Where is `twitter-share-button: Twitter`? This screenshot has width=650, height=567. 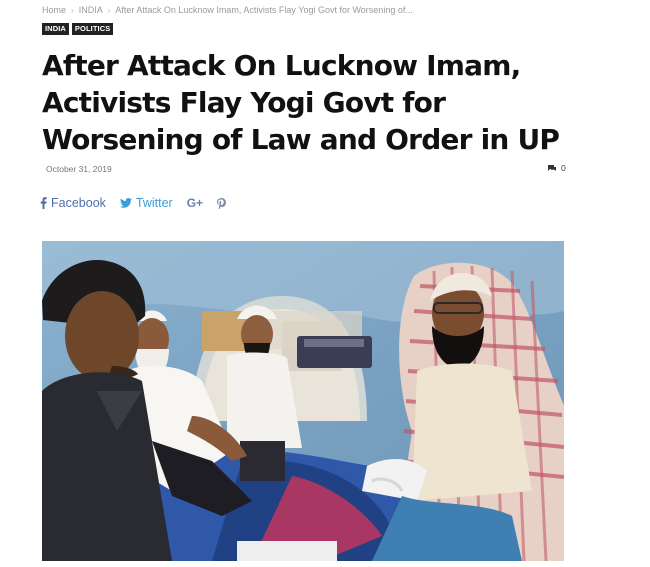
twitter-share-button: Twitter is located at coordinates (146, 203).